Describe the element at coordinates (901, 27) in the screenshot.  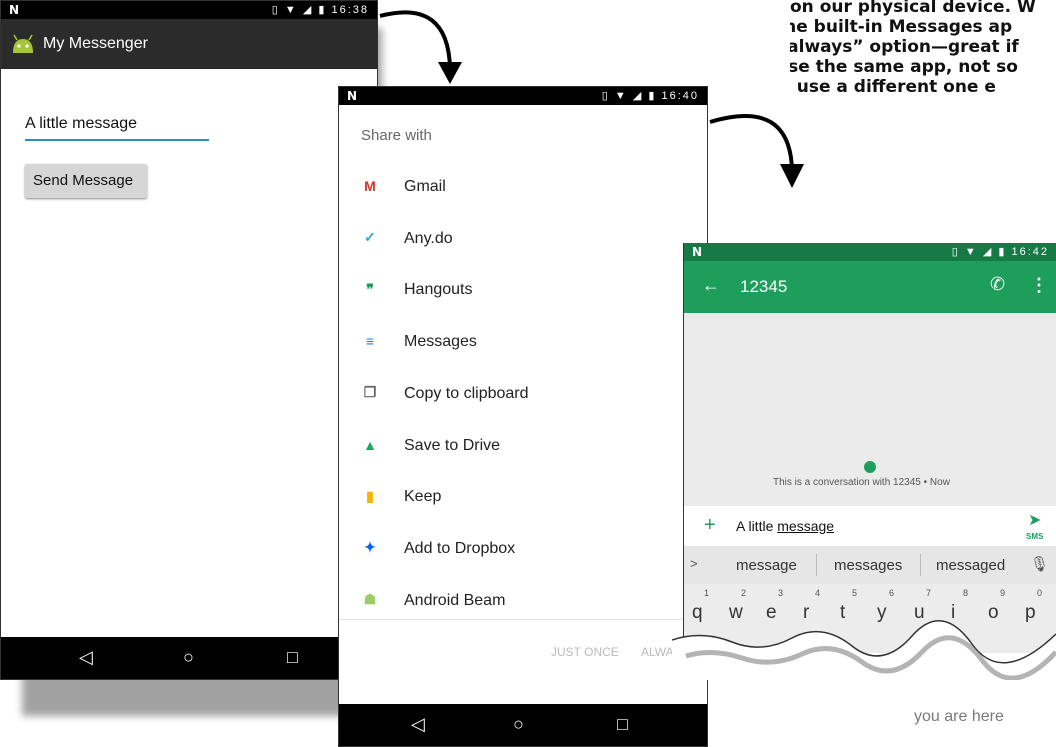
I see `annotation-line-2: the built-in Messages ap` at that location.